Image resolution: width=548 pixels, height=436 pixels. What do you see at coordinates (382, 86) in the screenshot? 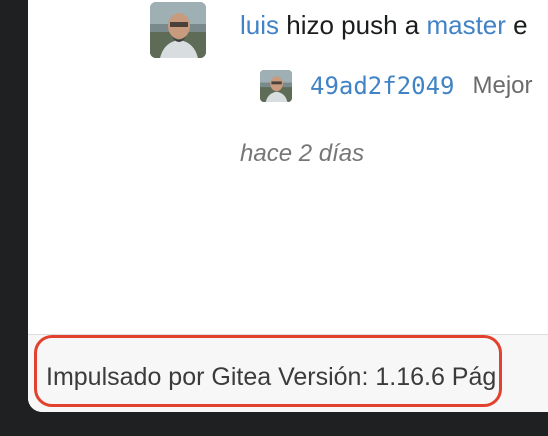
I see `commit-sha-link: 49ad2f2049` at bounding box center [382, 86].